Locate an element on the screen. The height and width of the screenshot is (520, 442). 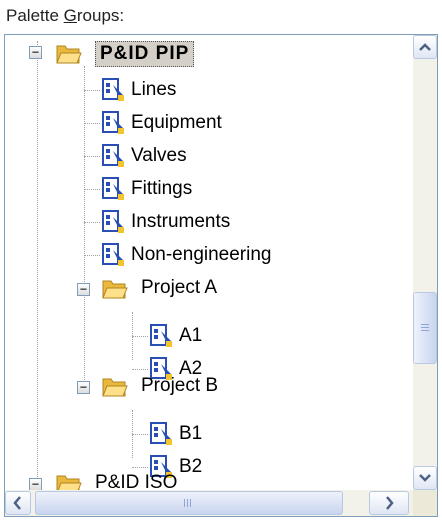
tree-node-project-b: − Project B is located at coordinates (155, 387).